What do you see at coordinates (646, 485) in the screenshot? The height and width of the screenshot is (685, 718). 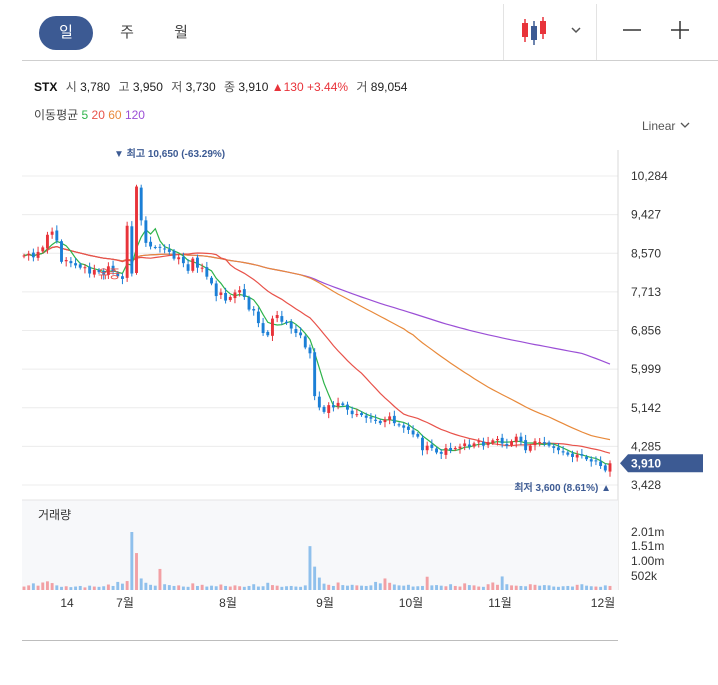 I see `y-tick-label: 3,428` at bounding box center [646, 485].